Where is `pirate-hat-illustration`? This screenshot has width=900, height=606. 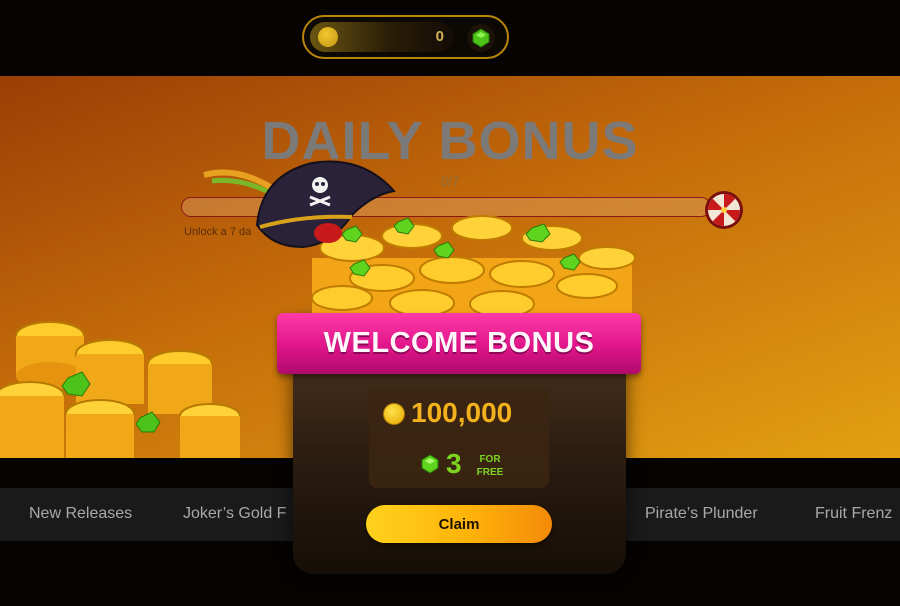 pirate-hat-illustration is located at coordinates (299, 204).